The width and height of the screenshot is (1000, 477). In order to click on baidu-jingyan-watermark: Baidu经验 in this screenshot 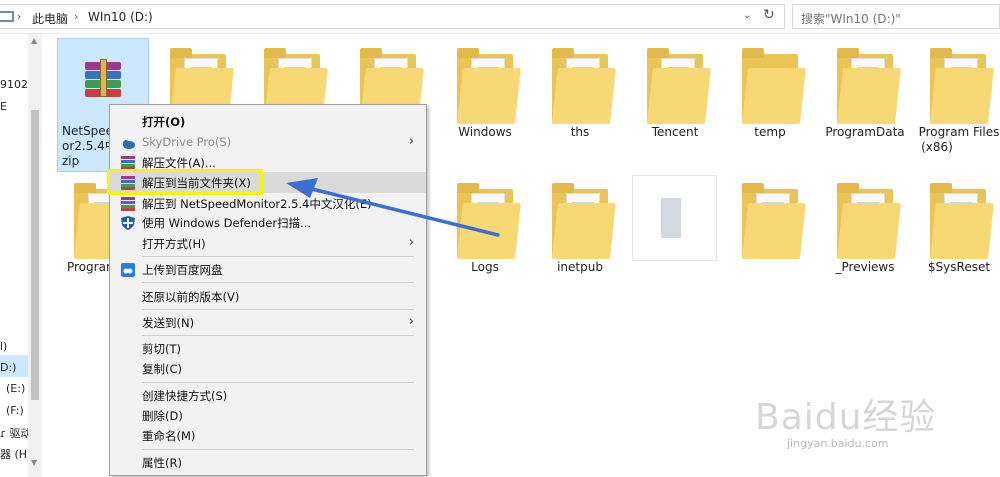, I will do `click(846, 417)`.